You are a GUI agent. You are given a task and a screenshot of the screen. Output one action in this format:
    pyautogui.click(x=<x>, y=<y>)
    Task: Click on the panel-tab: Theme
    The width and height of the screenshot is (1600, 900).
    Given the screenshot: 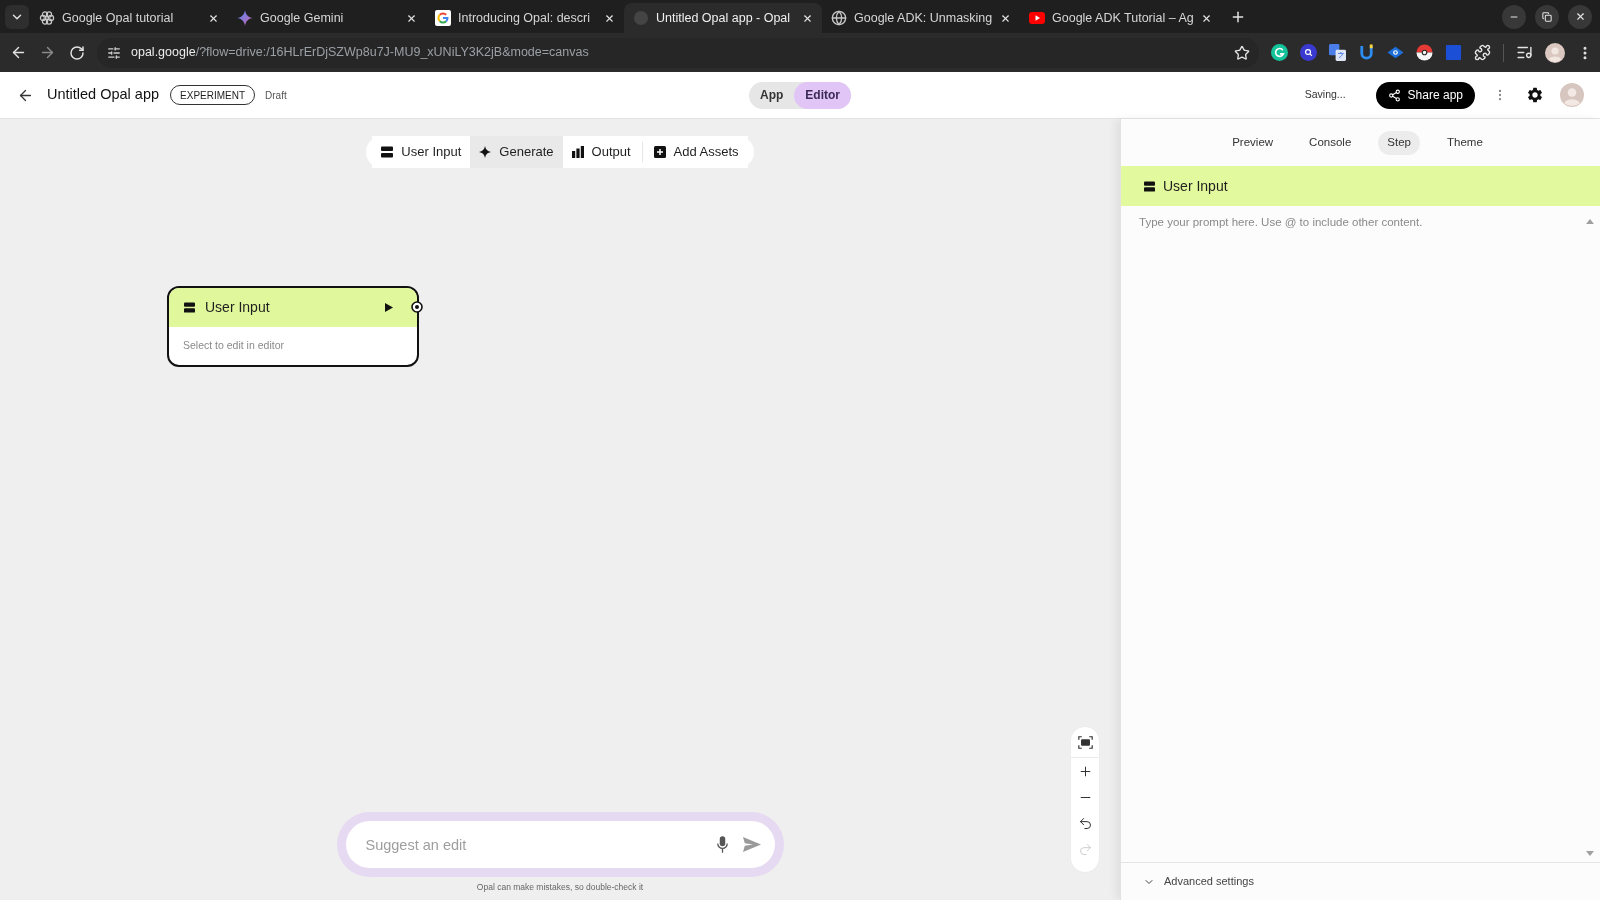 What is the action you would take?
    pyautogui.click(x=1465, y=142)
    